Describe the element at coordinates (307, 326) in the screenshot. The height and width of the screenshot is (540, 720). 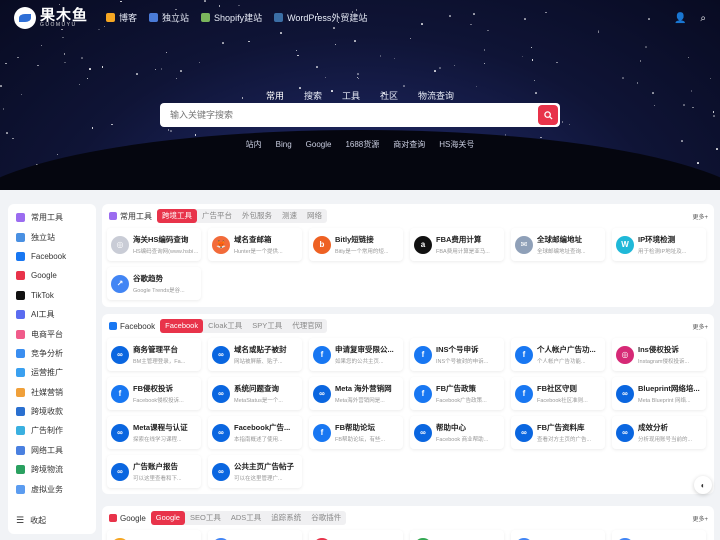
I see `section-tab: 代理官网` at that location.